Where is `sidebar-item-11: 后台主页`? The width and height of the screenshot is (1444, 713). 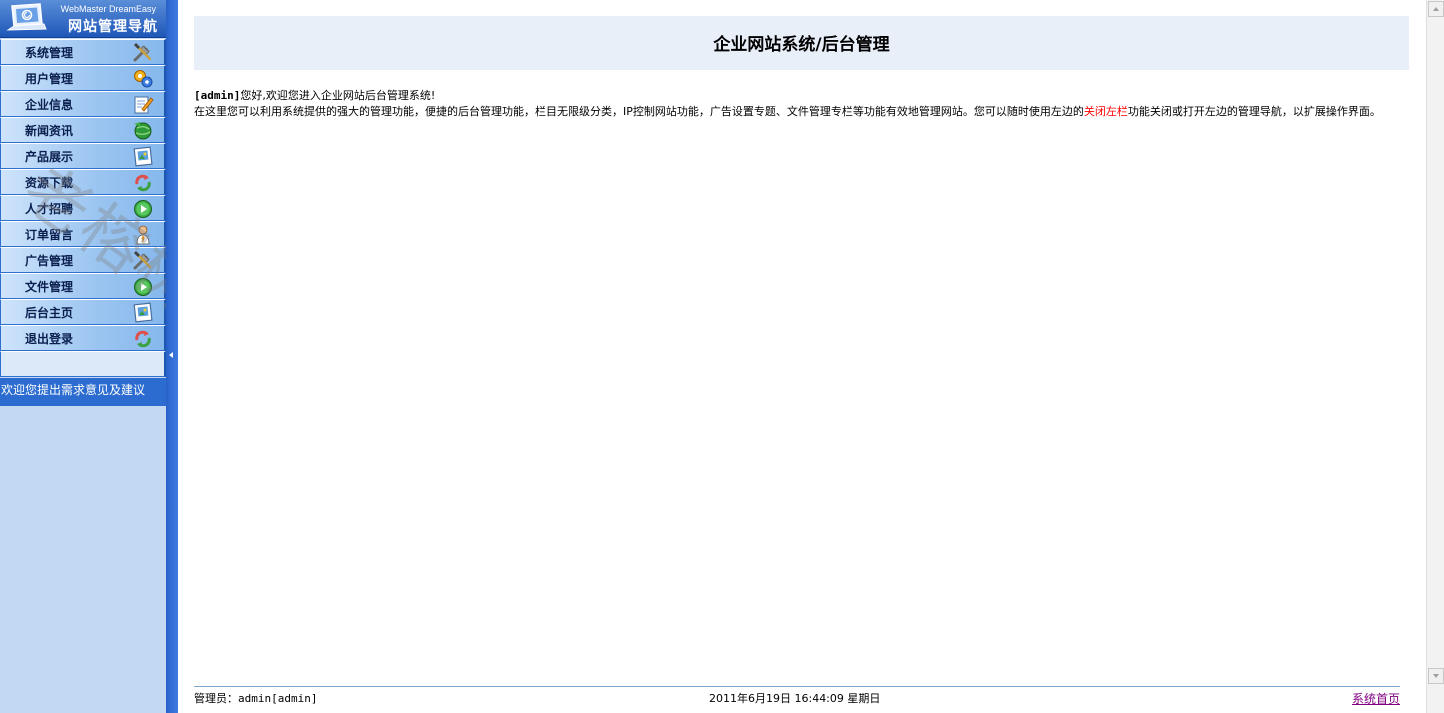 sidebar-item-11: 后台主页 is located at coordinates (83, 312).